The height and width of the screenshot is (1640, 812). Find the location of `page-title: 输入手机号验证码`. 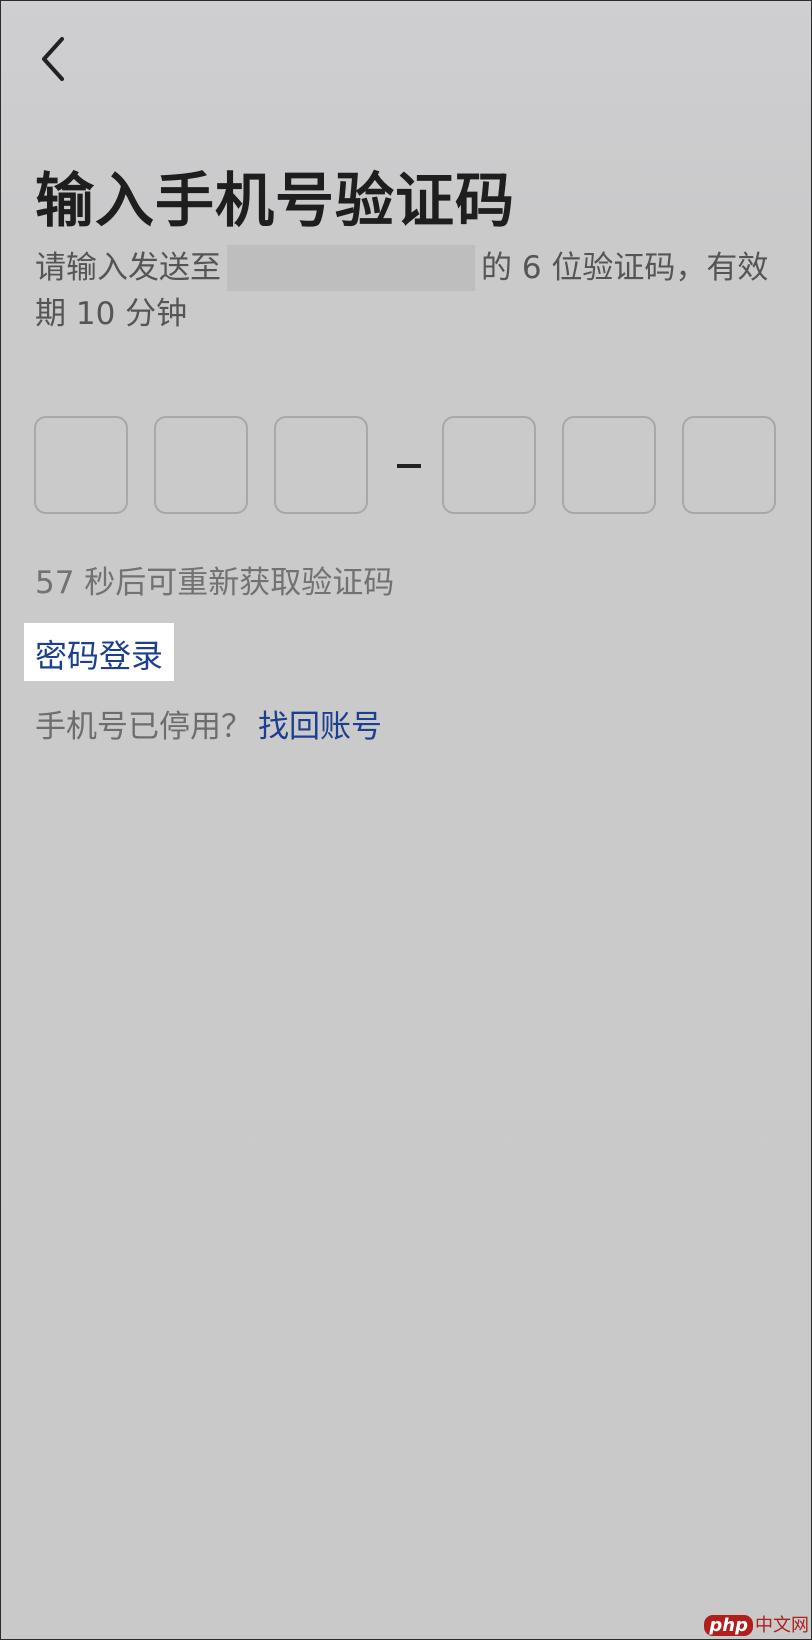

page-title: 输入手机号验证码 is located at coordinates (275, 200).